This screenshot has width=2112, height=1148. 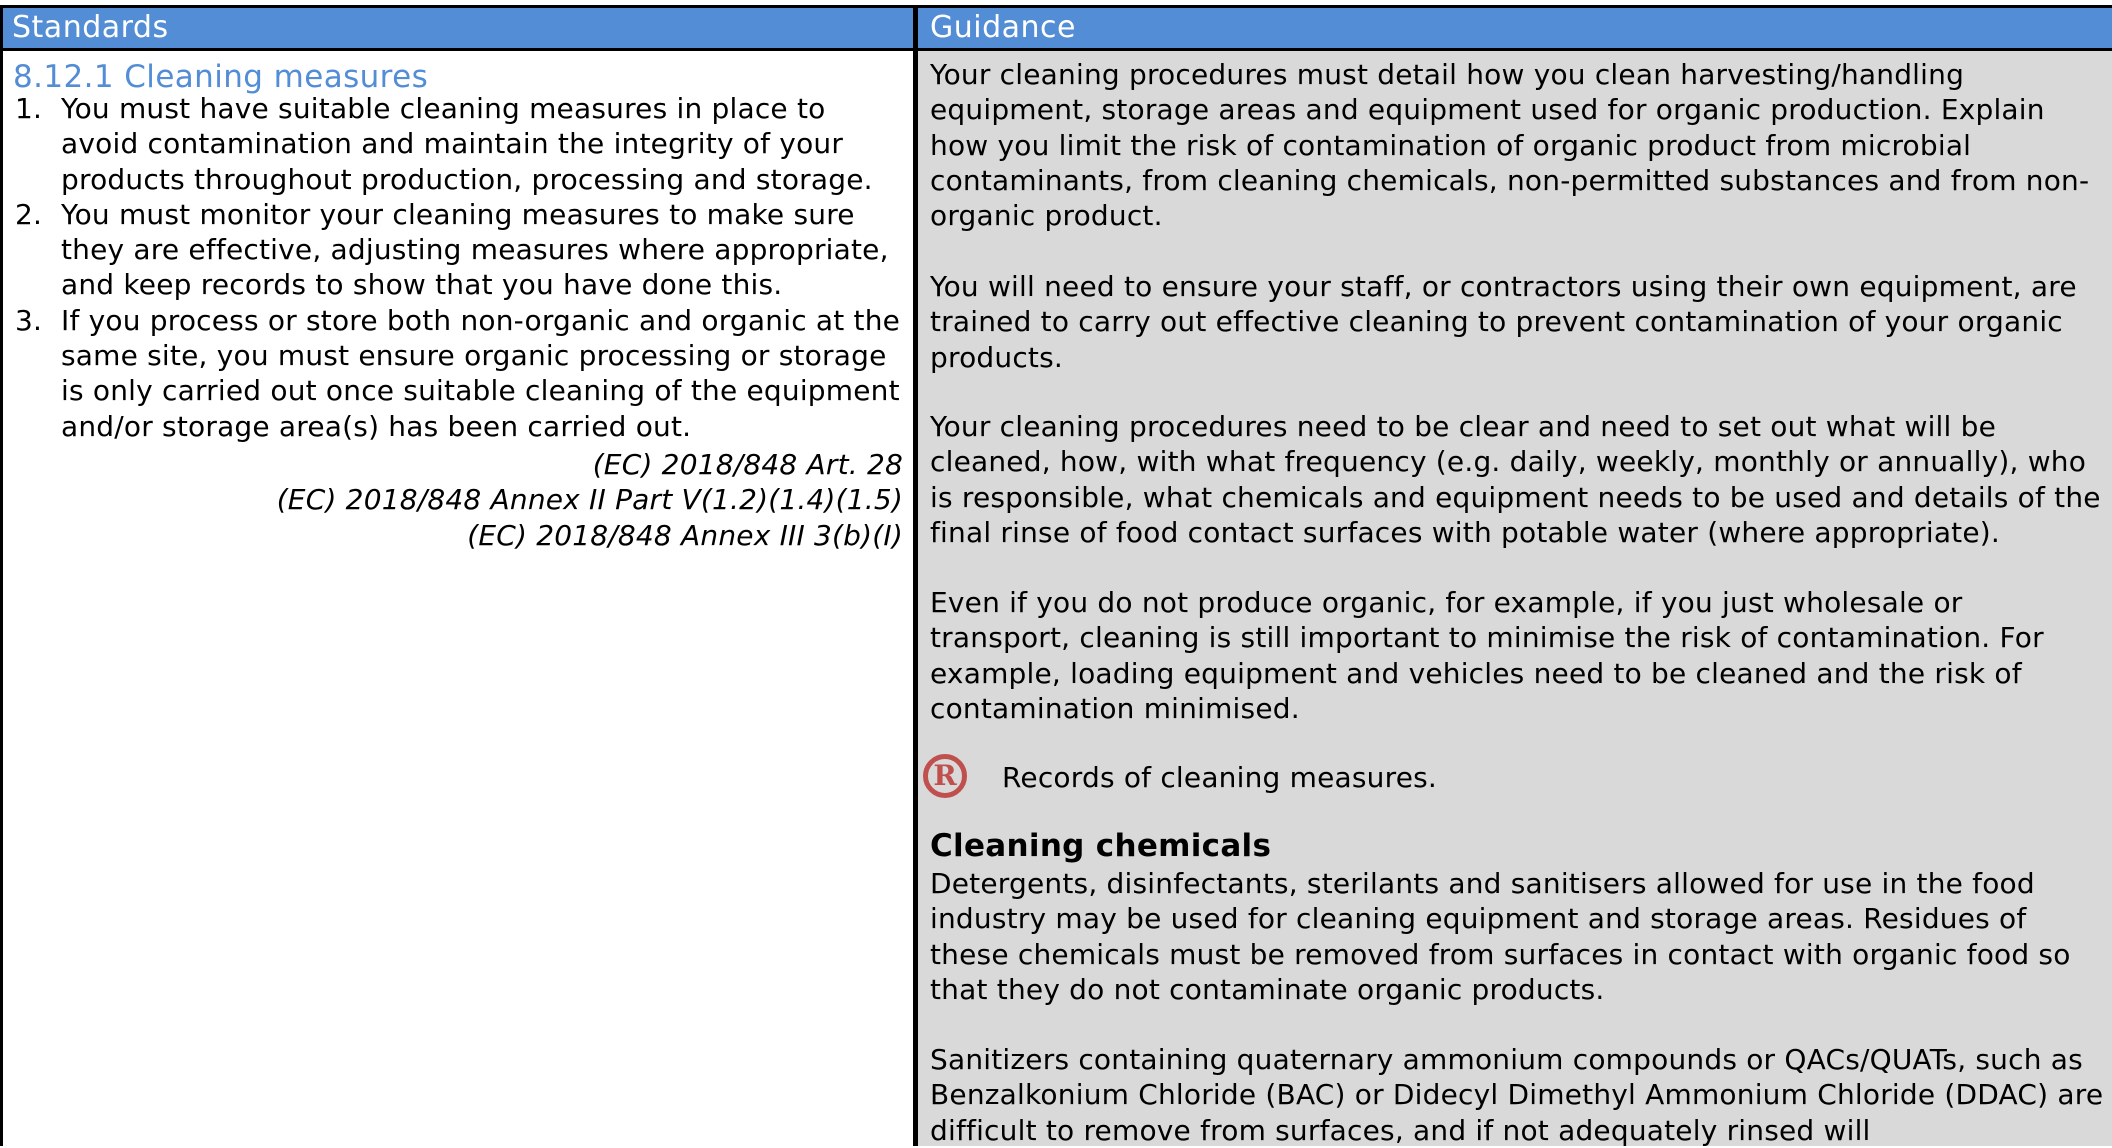 I want to click on table-header-row: Standards Guidance, so click(x=1056, y=29).